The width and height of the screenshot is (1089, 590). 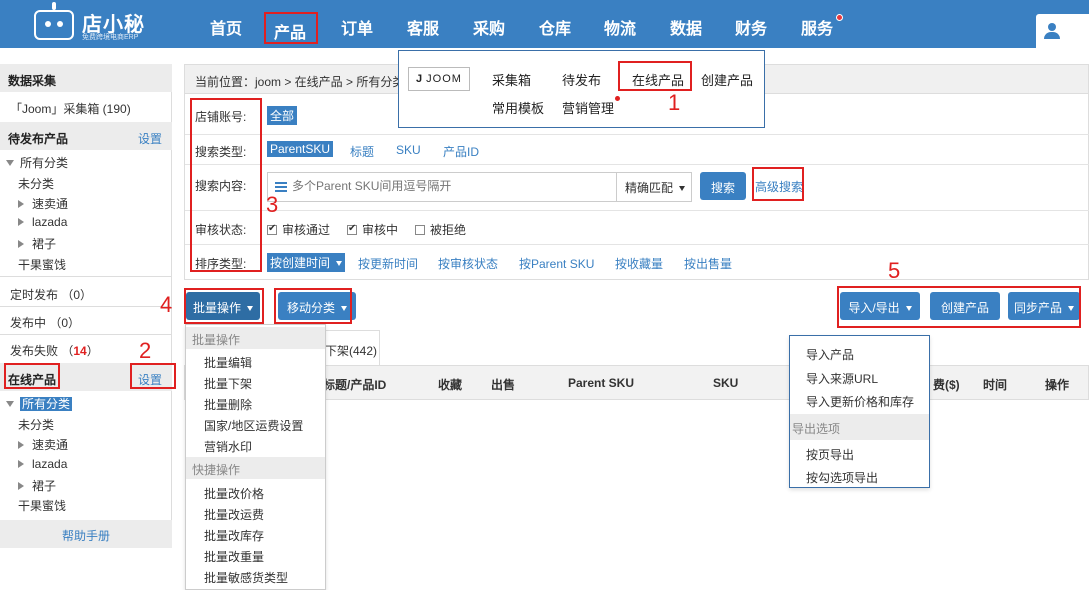 What do you see at coordinates (723, 186) in the screenshot?
I see `search-button: 搜索` at bounding box center [723, 186].